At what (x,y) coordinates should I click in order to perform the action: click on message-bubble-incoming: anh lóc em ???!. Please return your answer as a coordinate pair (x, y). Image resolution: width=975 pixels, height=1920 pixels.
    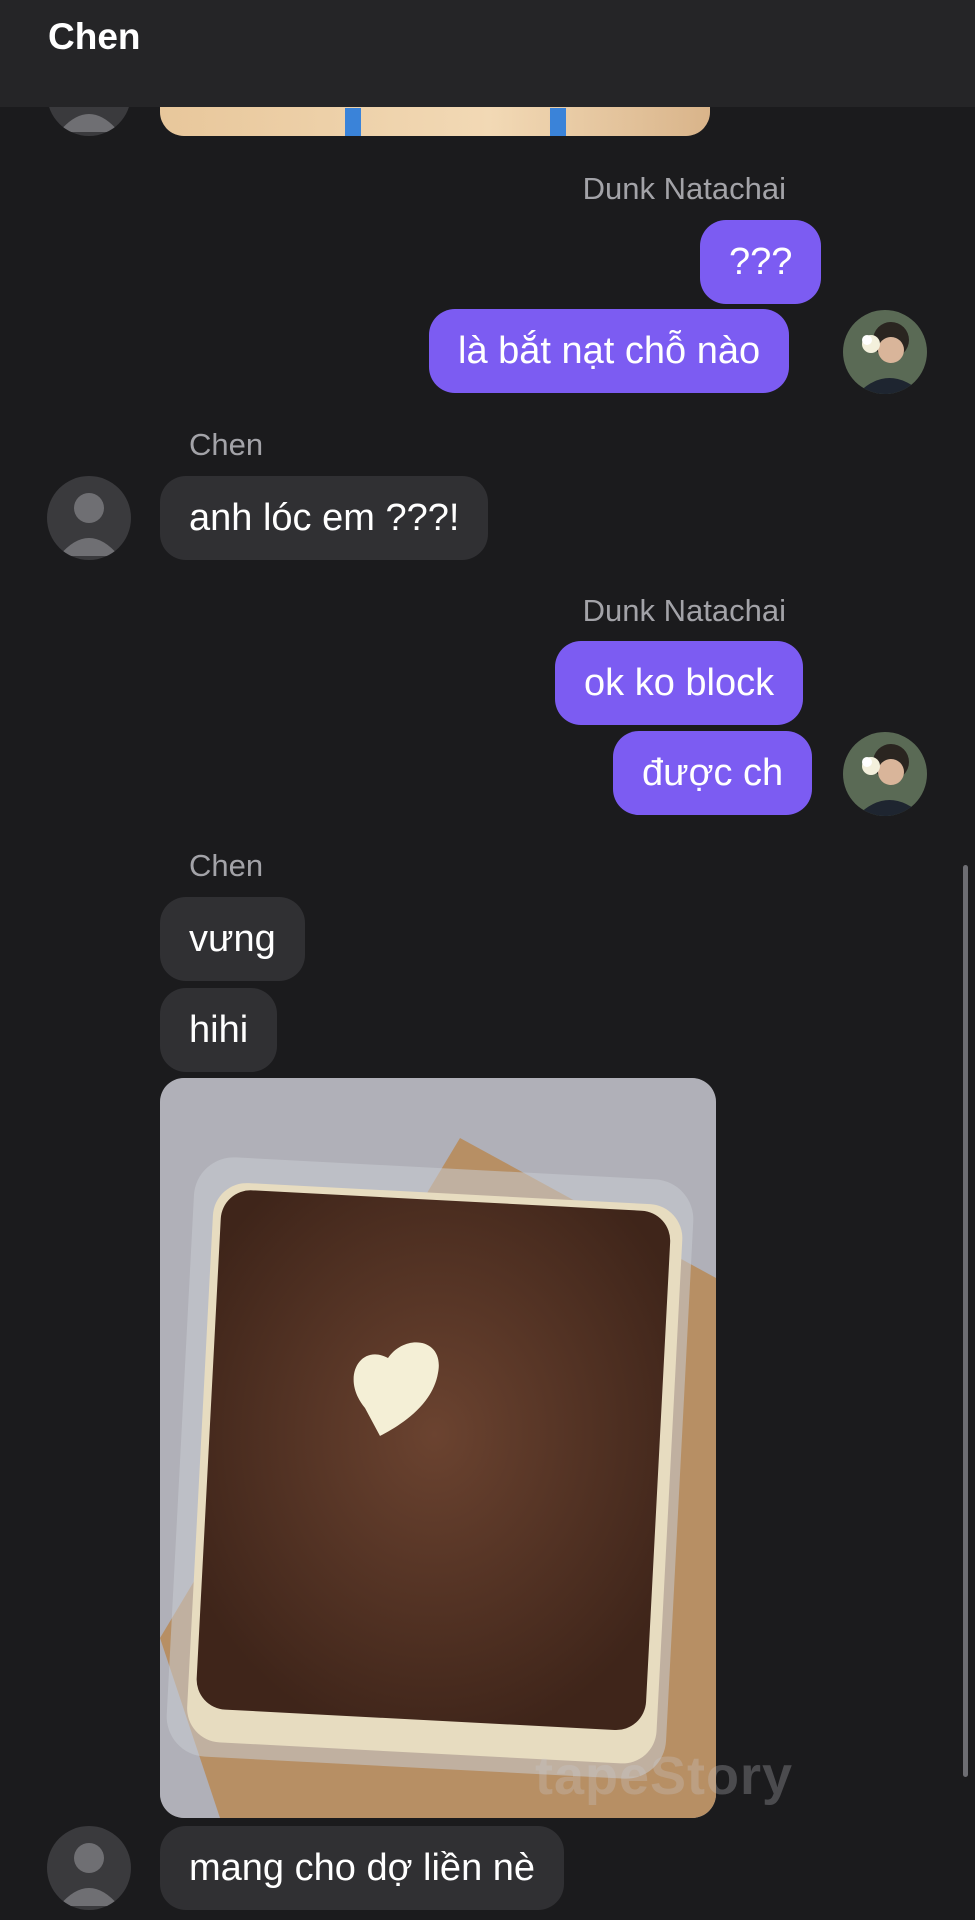
    Looking at the image, I should click on (324, 518).